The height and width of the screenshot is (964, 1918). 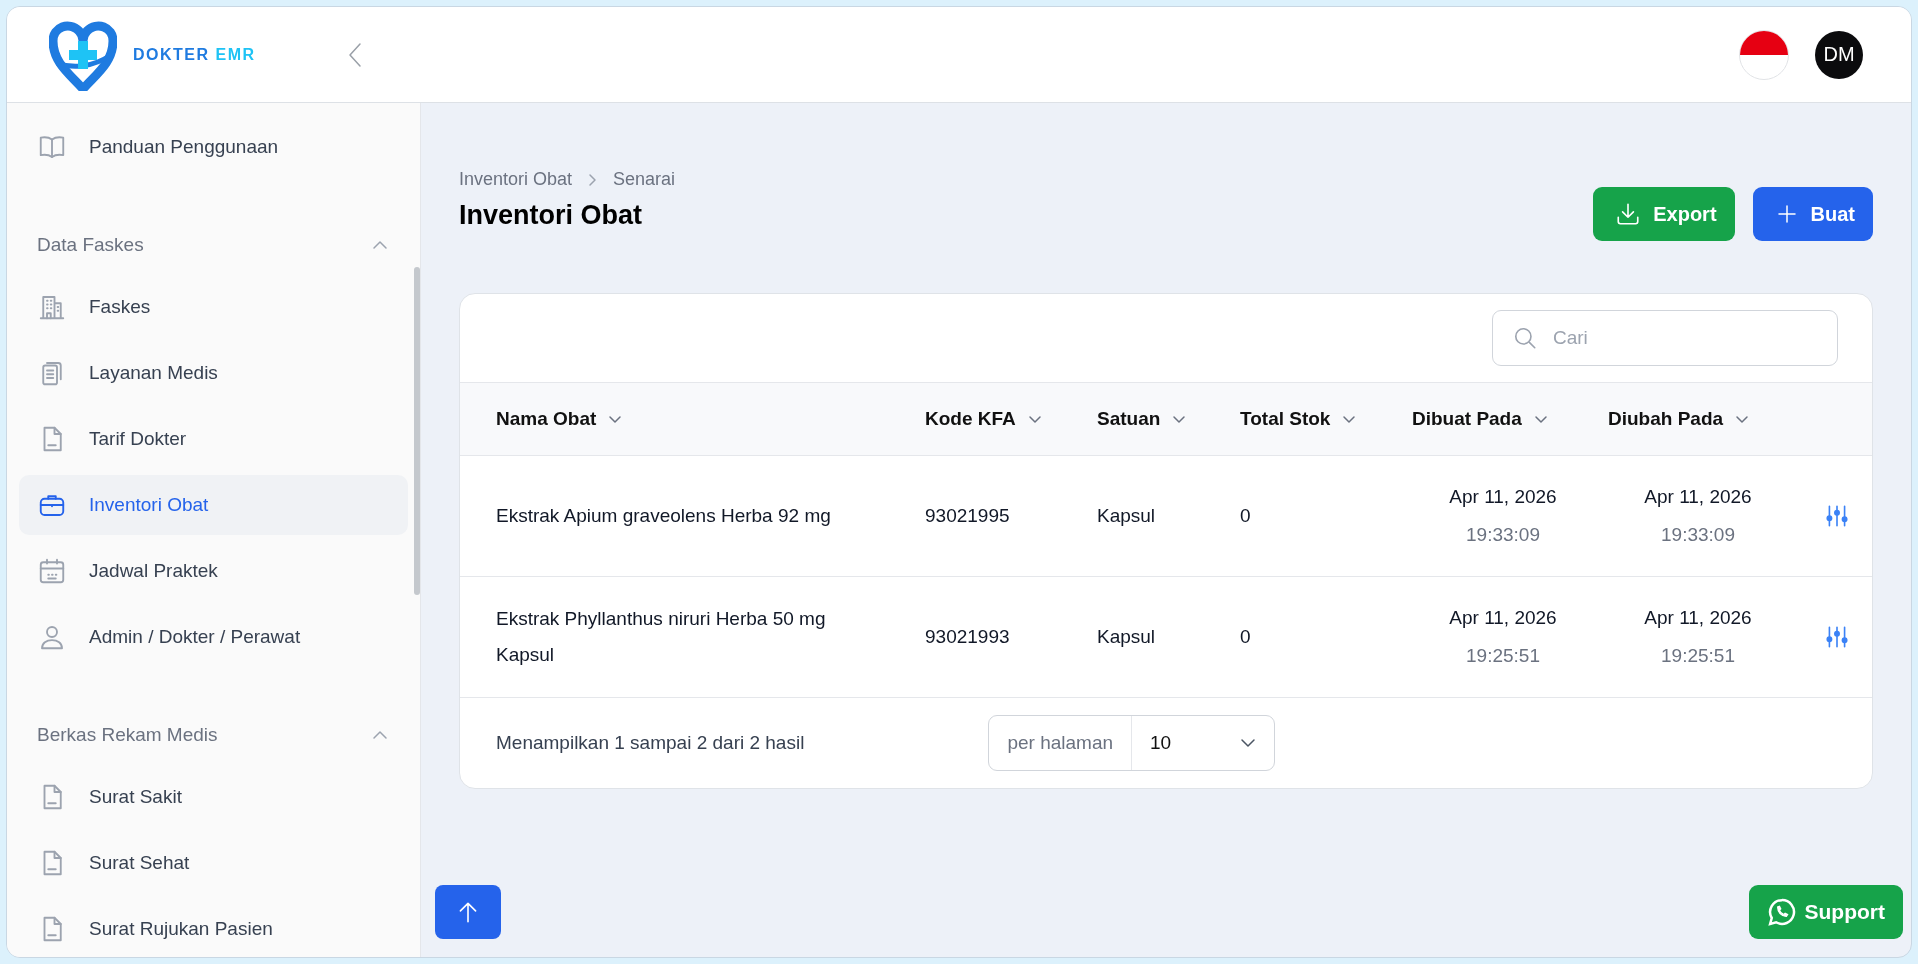 What do you see at coordinates (213, 863) in the screenshot?
I see `sidebar-item: Surat Sehat` at bounding box center [213, 863].